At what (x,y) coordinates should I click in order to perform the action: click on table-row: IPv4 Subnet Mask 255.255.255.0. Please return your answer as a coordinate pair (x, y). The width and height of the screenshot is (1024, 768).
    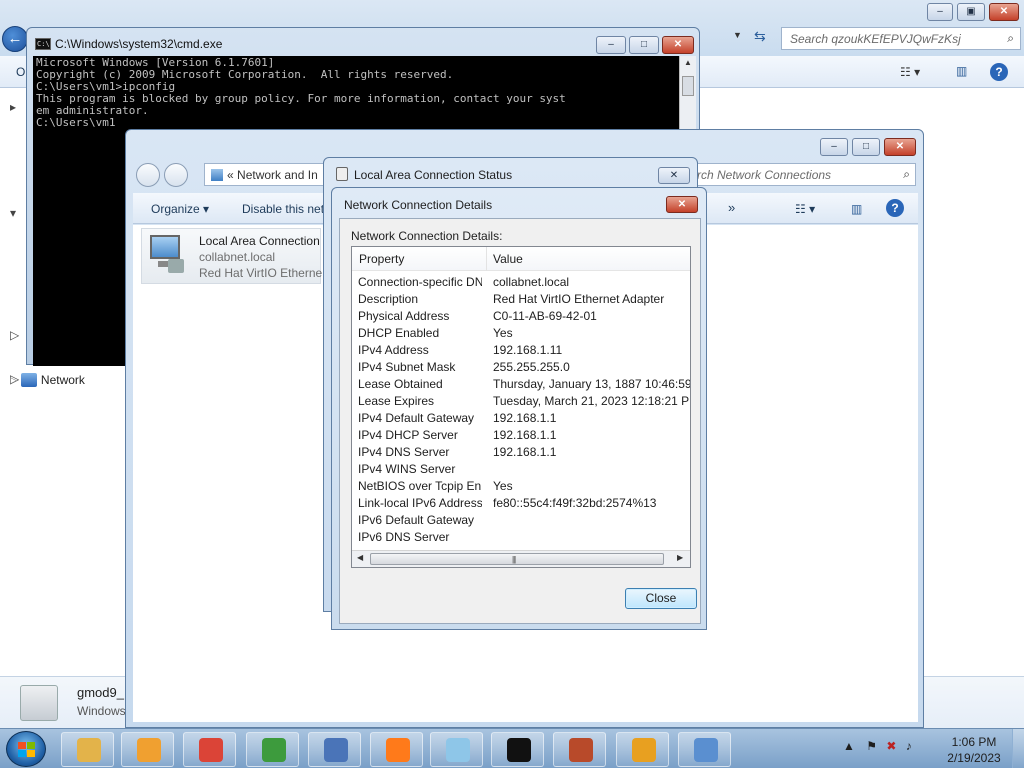
    Looking at the image, I should click on (521, 366).